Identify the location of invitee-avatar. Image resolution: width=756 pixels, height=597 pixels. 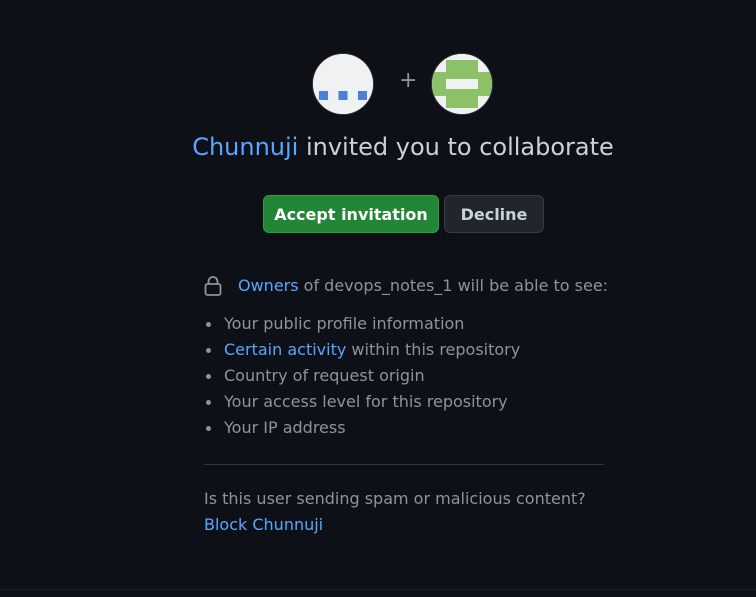
(462, 84).